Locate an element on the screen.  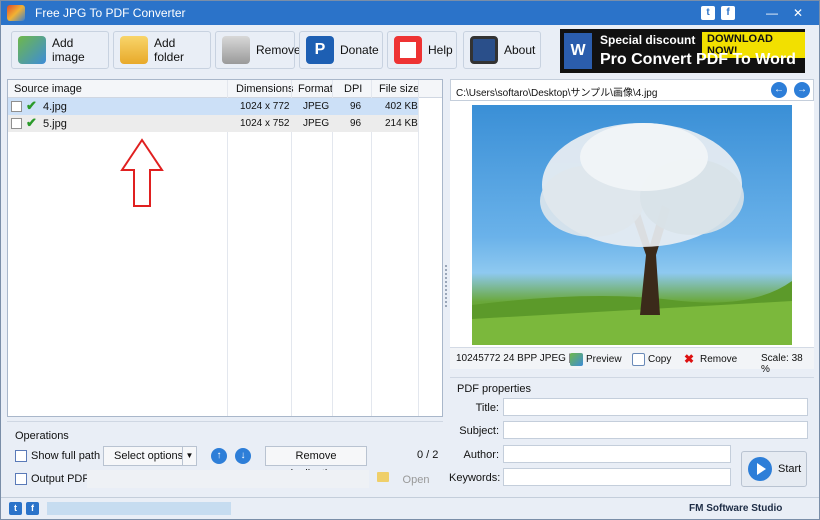
preview-icon is located at coordinates (576, 359).